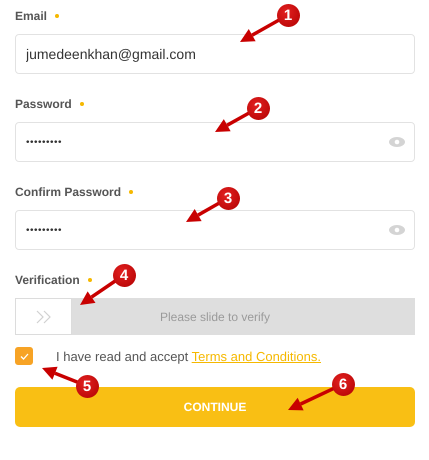  I want to click on number-badge: 1, so click(288, 15).